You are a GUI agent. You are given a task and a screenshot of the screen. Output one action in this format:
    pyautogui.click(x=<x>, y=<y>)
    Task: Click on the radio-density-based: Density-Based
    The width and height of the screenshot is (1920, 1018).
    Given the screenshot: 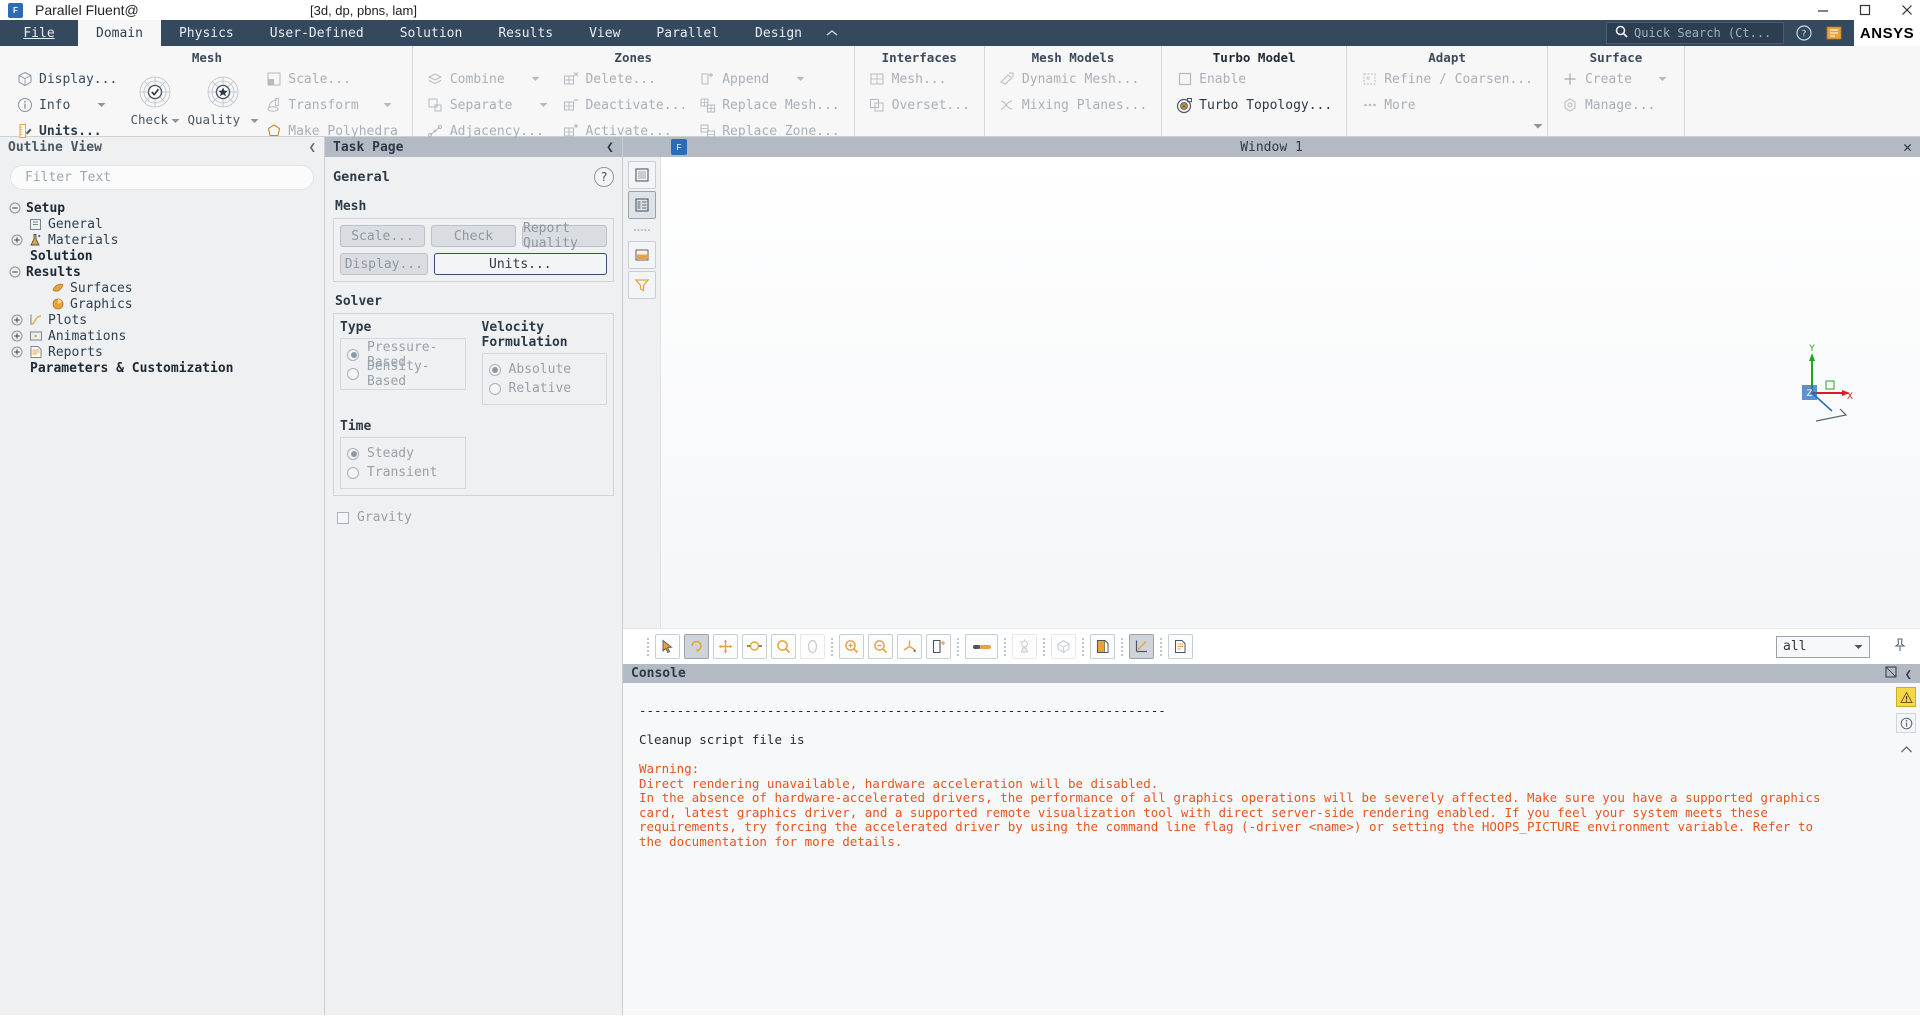 What is the action you would take?
    pyautogui.click(x=403, y=374)
    